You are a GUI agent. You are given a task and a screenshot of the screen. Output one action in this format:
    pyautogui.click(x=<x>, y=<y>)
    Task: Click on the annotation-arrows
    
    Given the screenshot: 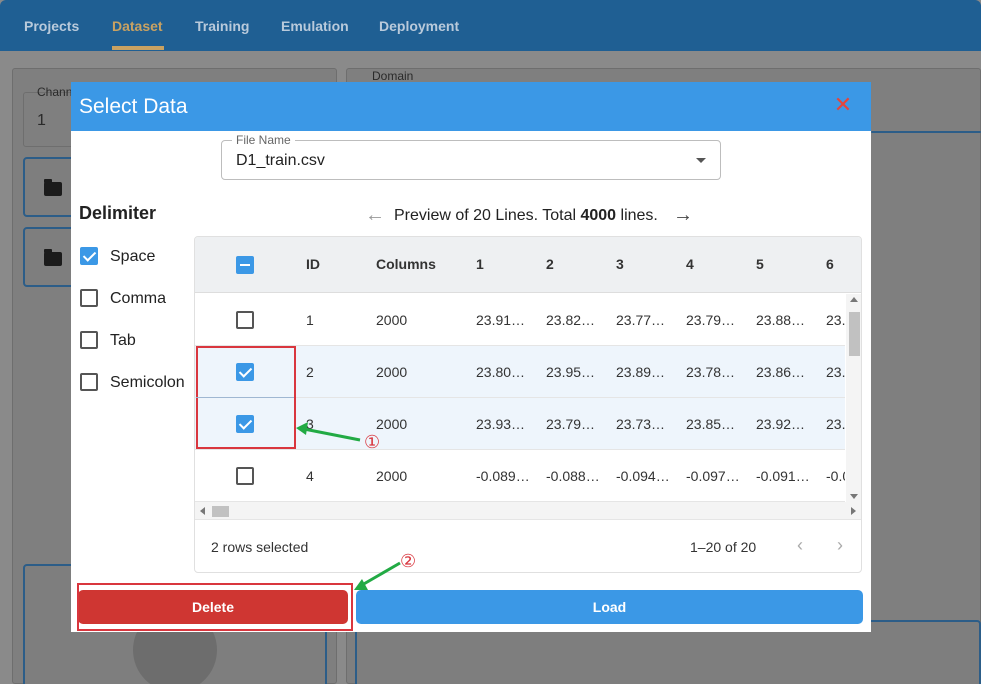 What is the action you would take?
    pyautogui.click(x=348, y=506)
    